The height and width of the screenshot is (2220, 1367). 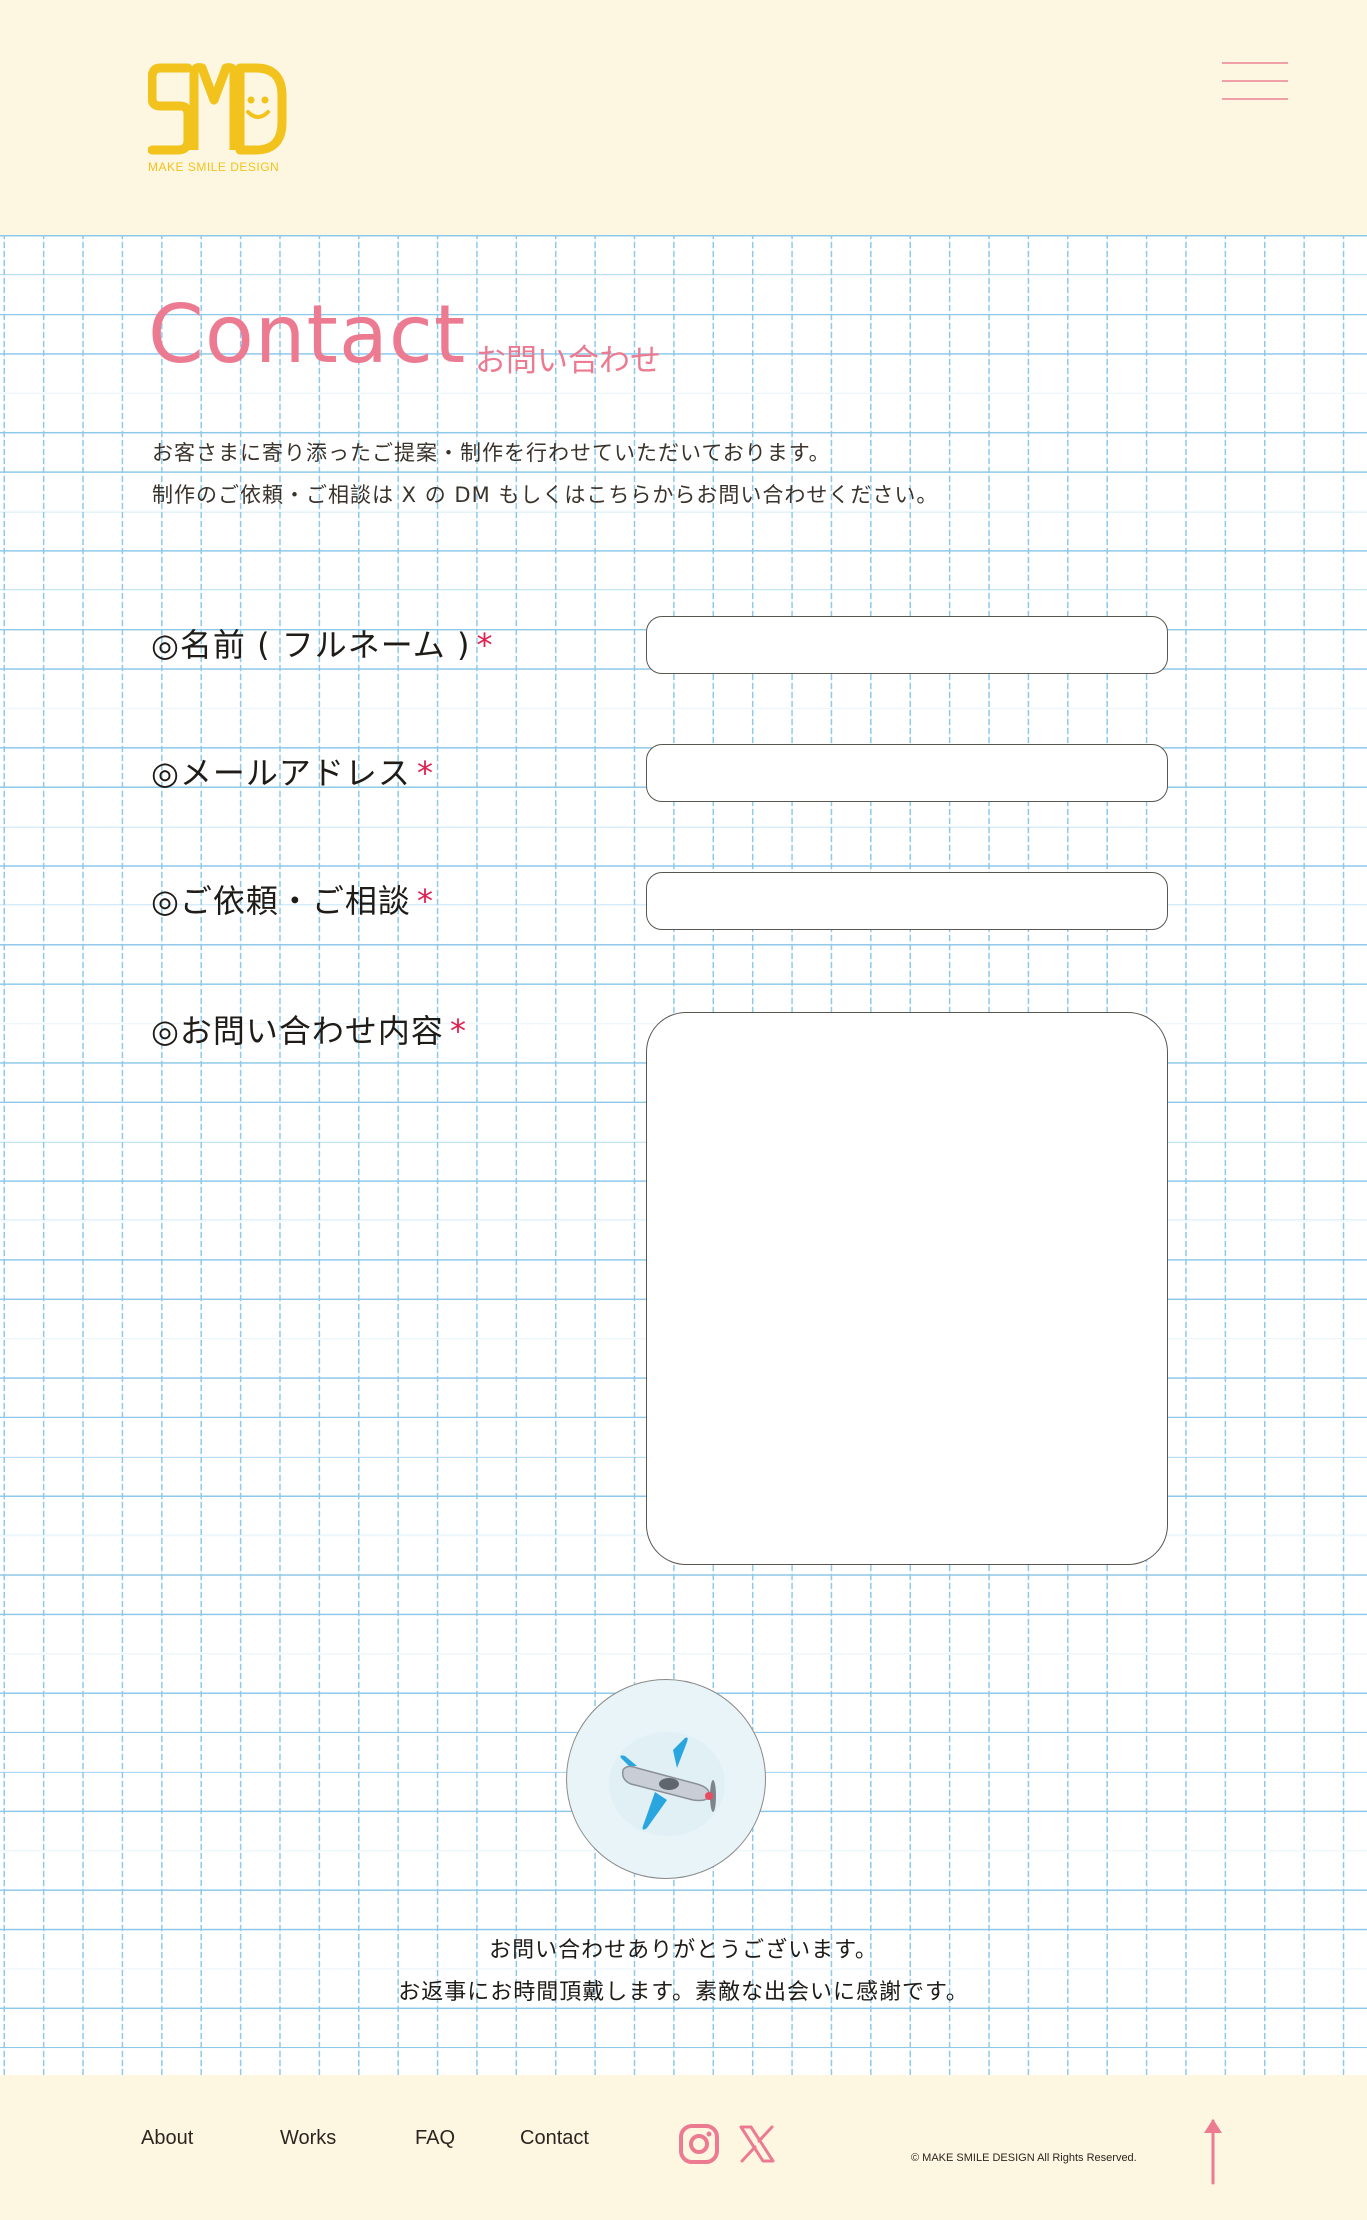 What do you see at coordinates (1024, 2158) in the screenshot?
I see `copyright-text: © MAKE SMILE DESIGN All Rights Reserved.` at bounding box center [1024, 2158].